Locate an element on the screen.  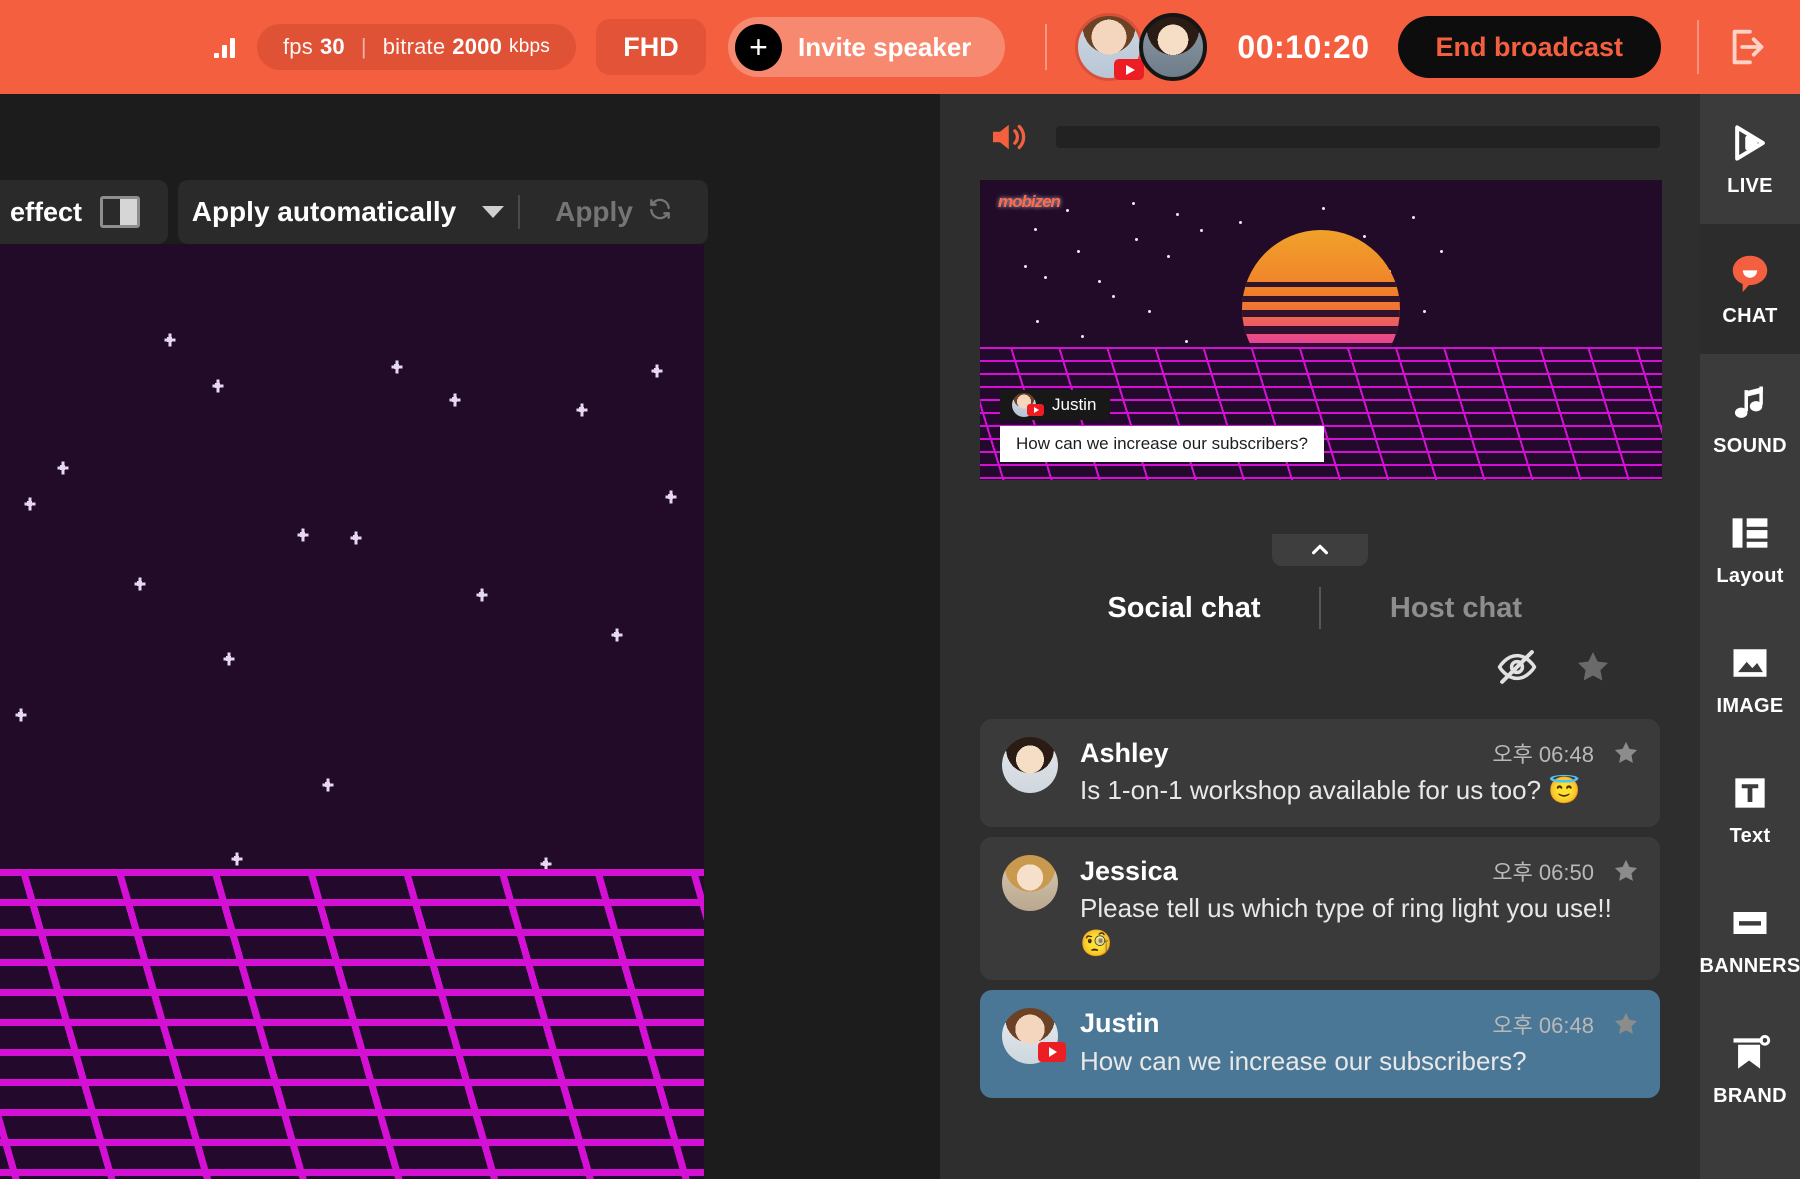
toolbar-item-text: Text is located at coordinates (1750, 809).